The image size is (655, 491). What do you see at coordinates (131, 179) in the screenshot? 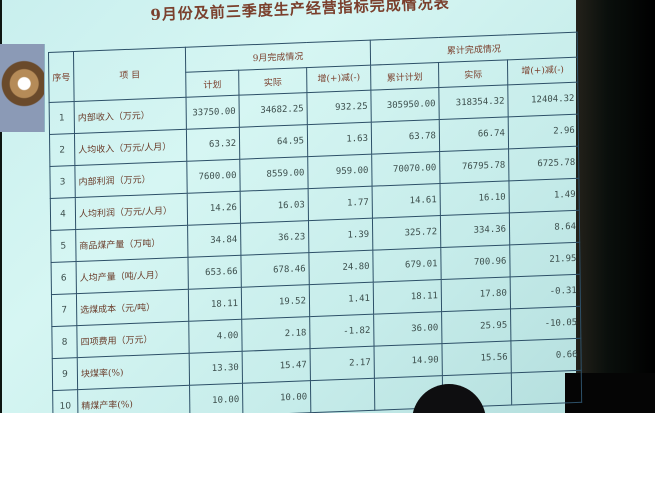
I see `row-item: 内部利润（万元）` at bounding box center [131, 179].